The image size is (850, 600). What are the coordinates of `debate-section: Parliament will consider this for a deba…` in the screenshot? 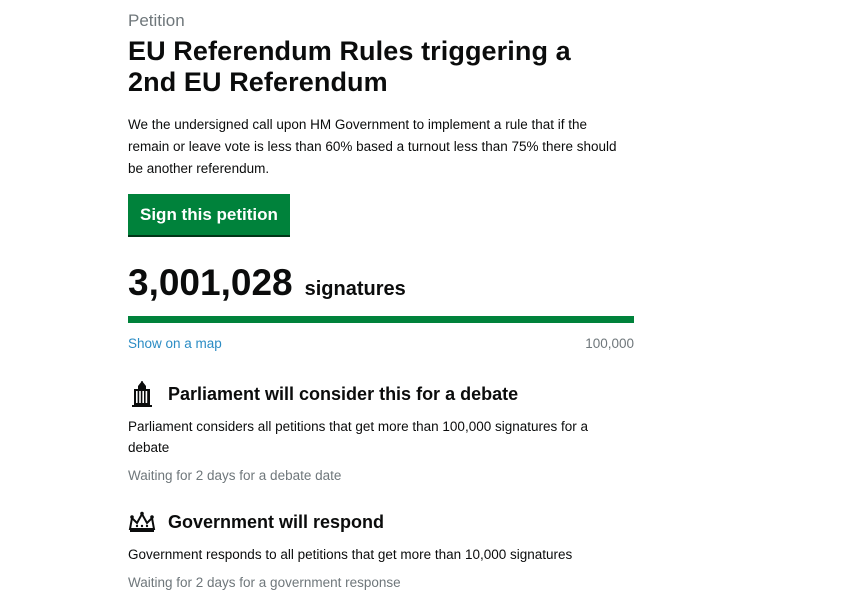 It's located at (383, 433).